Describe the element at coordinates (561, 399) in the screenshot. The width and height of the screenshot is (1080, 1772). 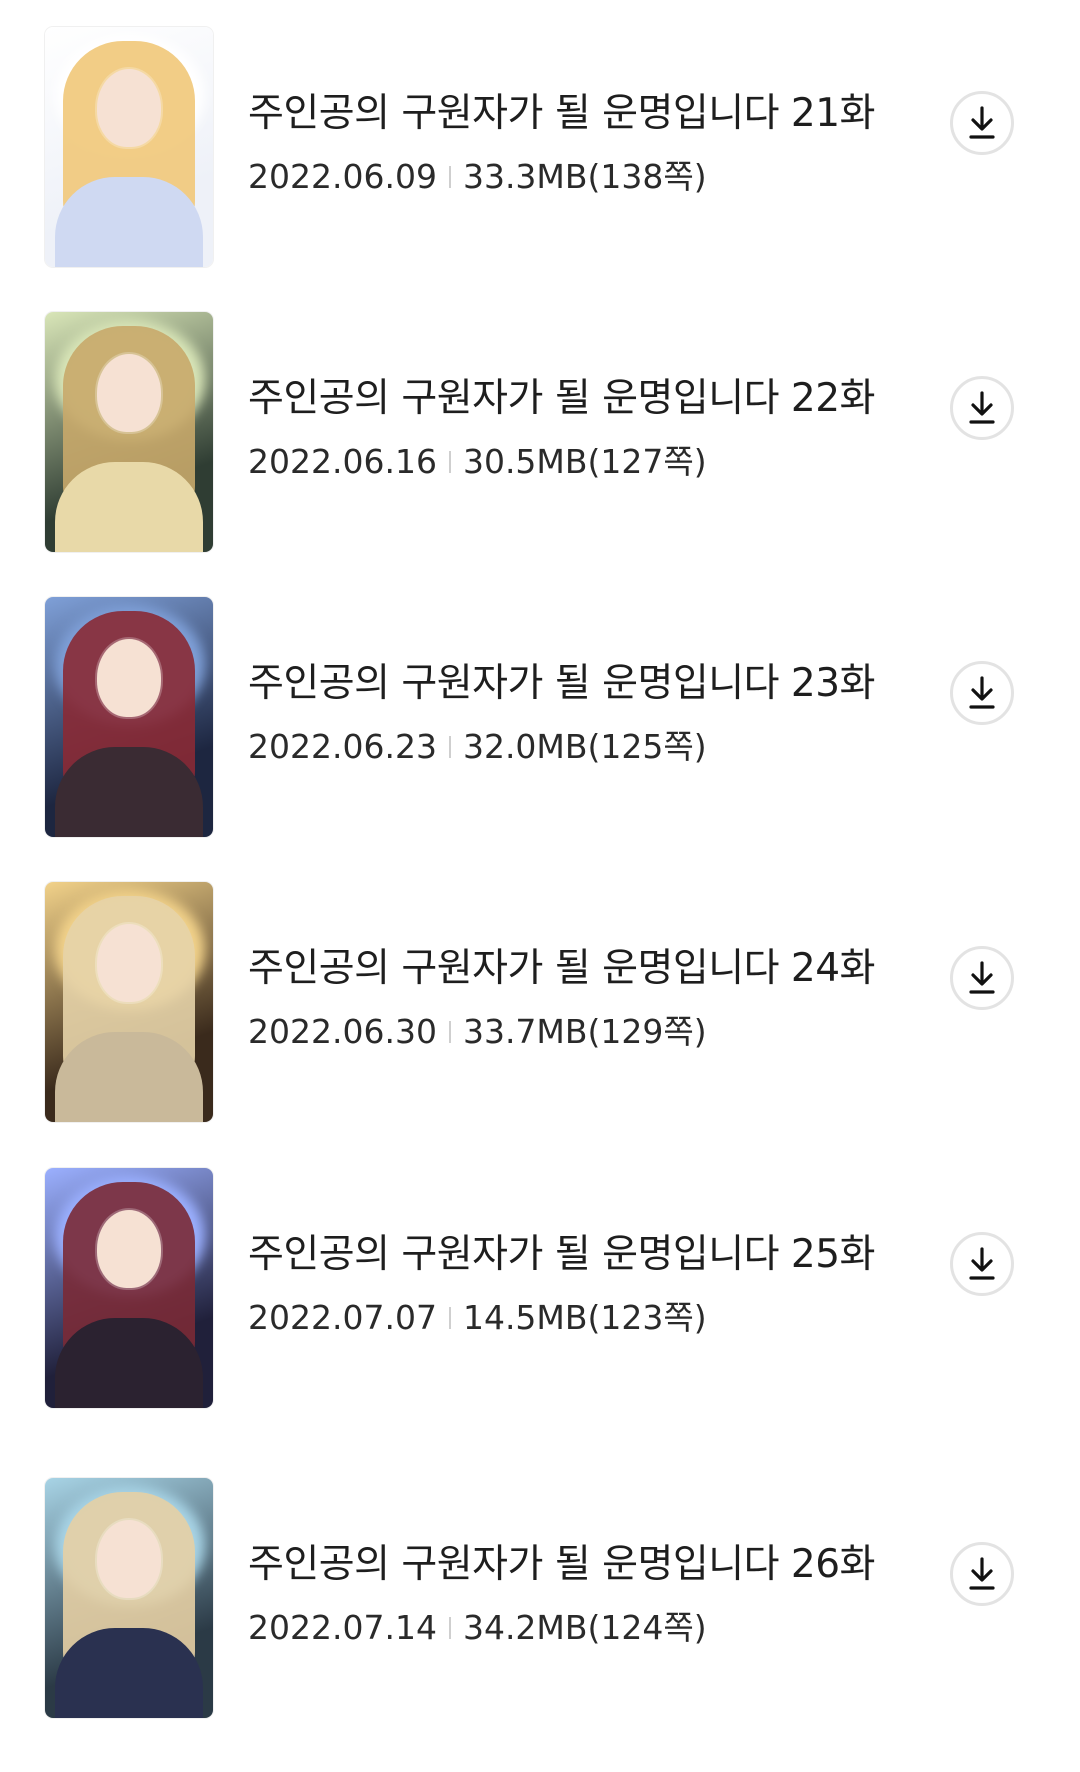
I see `episode-title: 주인공의 구원자가 될 운명입니다 22화` at that location.